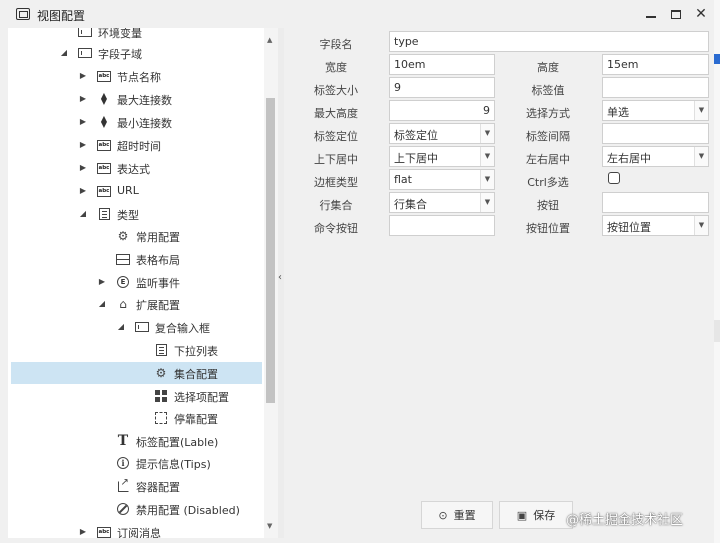  I want to click on valign-dropdown: 上下居中 ▼, so click(442, 156).